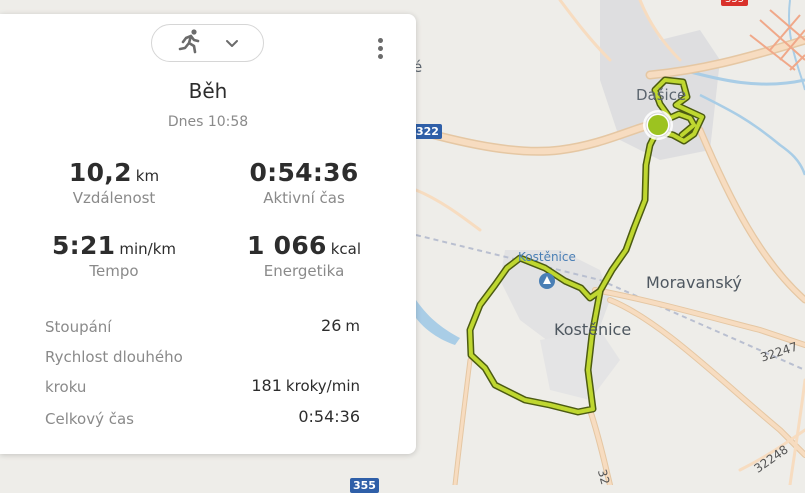 Image resolution: width=805 pixels, height=493 pixels. I want to click on stat-label: Vzdálenost, so click(114, 198).